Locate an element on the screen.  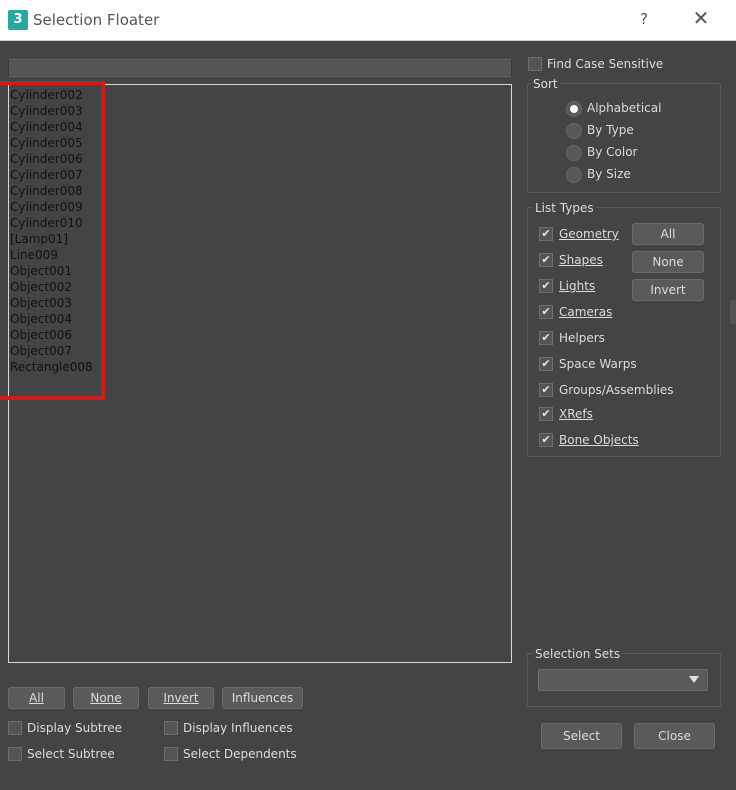
groups-assemblies-label: Groups/Assemblies is located at coordinates (616, 390).